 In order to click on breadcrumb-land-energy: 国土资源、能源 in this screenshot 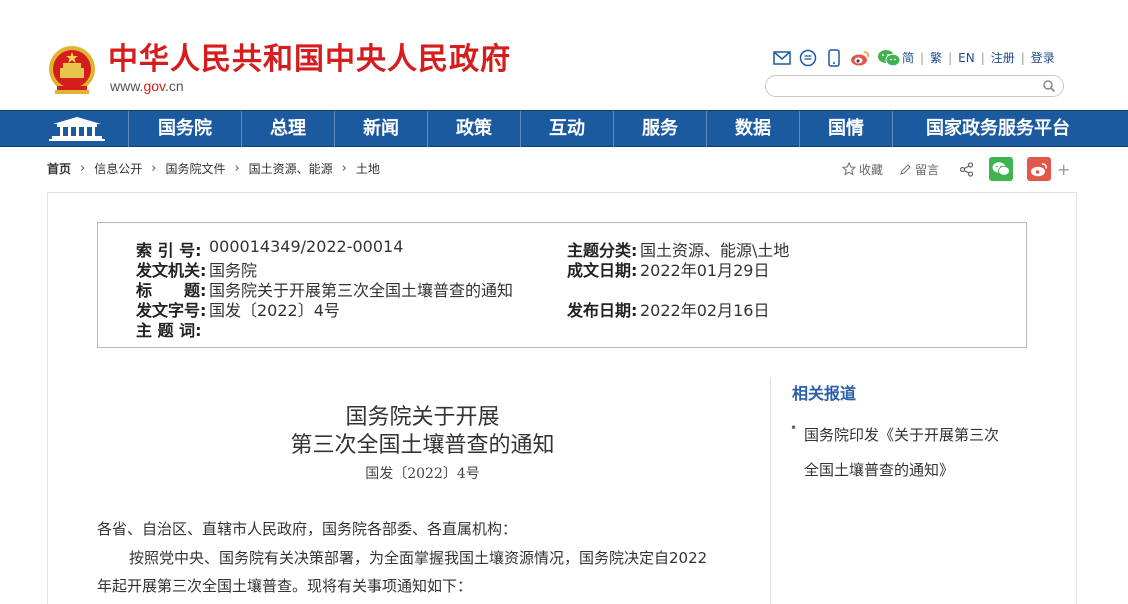, I will do `click(291, 169)`.